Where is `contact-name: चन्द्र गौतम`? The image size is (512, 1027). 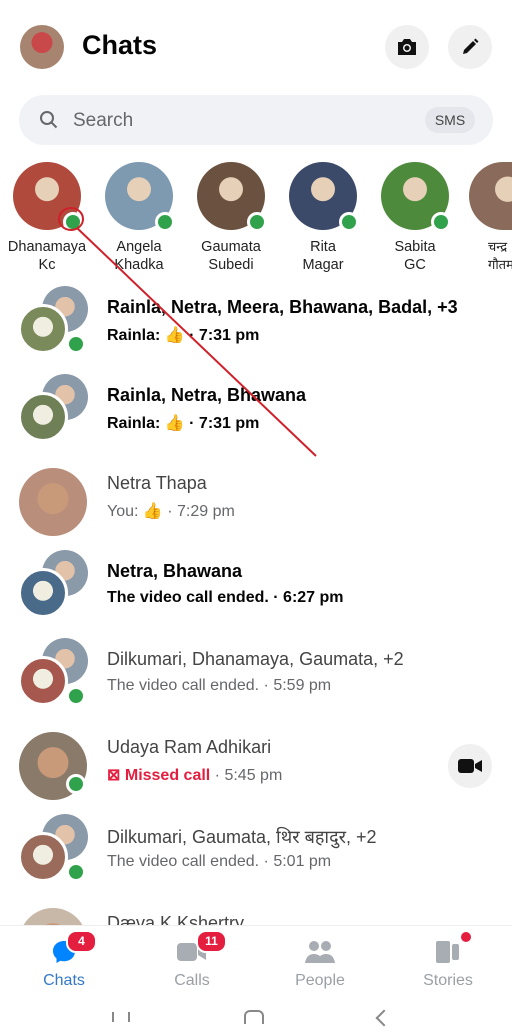 contact-name: चन्द्र गौतम is located at coordinates (500, 255).